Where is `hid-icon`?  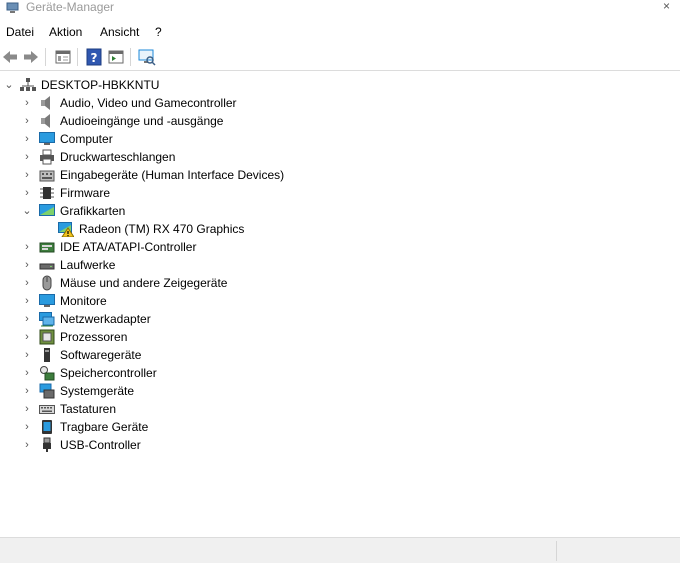
hid-icon is located at coordinates (47, 176).